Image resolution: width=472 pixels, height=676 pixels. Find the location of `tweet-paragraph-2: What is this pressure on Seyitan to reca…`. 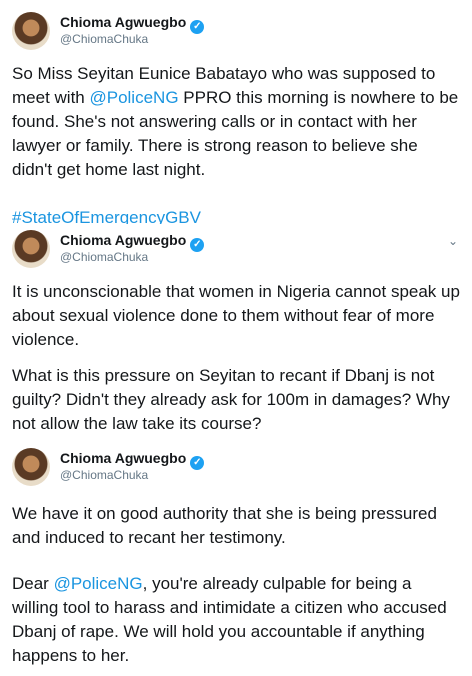

tweet-paragraph-2: What is this pressure on Seyitan to reca… is located at coordinates (233, 399).